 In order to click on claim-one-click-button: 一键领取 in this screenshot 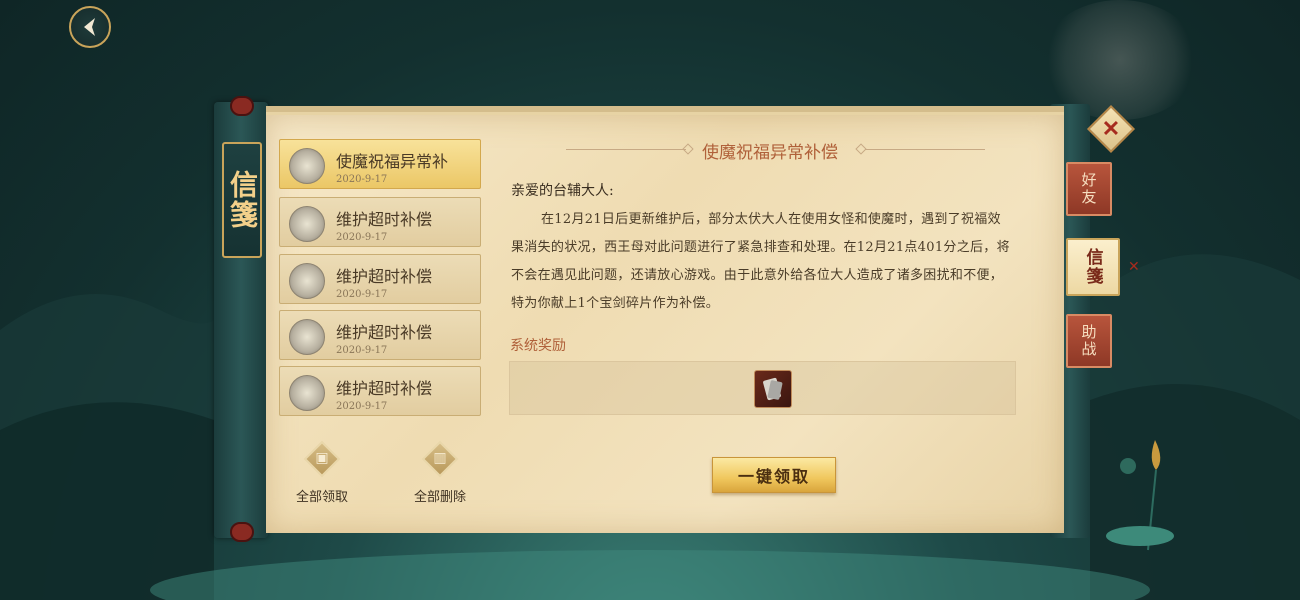, I will do `click(774, 475)`.